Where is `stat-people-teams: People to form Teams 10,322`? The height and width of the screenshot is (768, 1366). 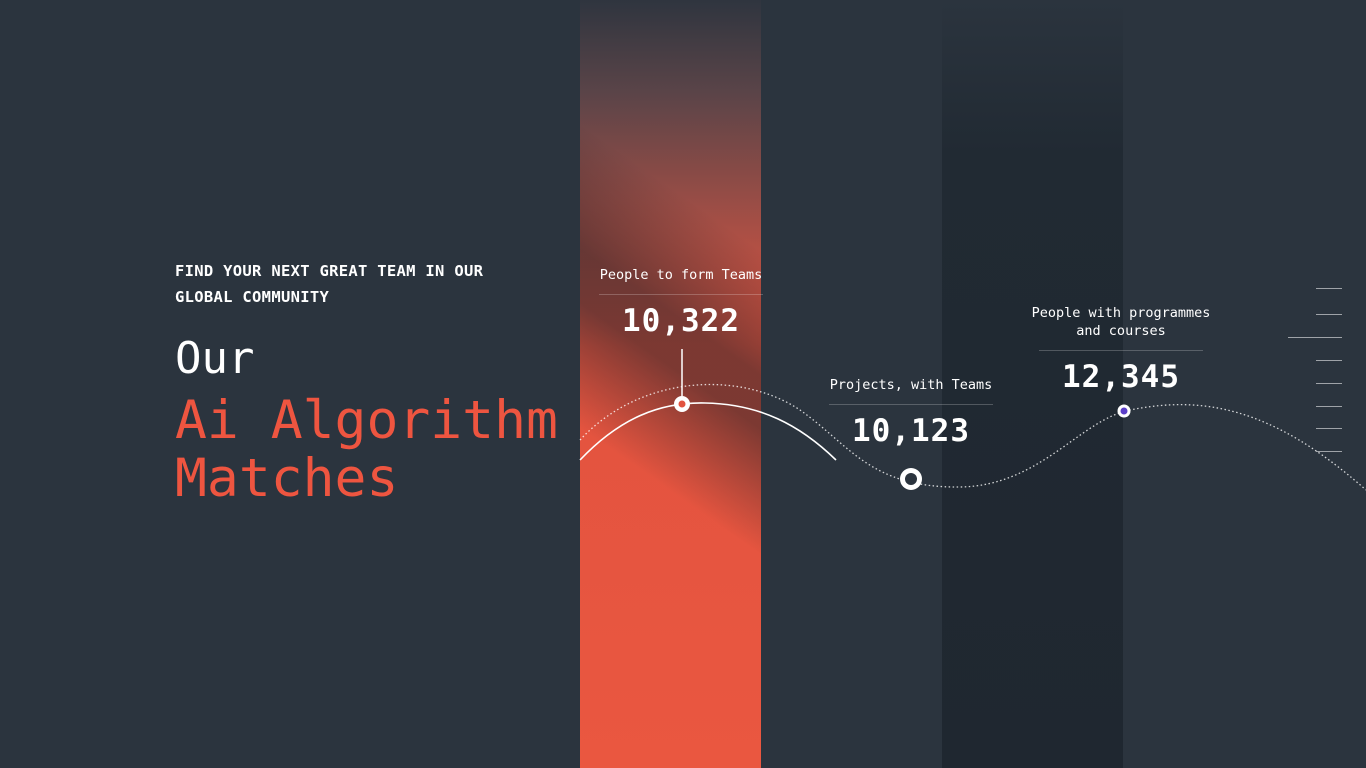 stat-people-teams: People to form Teams 10,322 is located at coordinates (681, 302).